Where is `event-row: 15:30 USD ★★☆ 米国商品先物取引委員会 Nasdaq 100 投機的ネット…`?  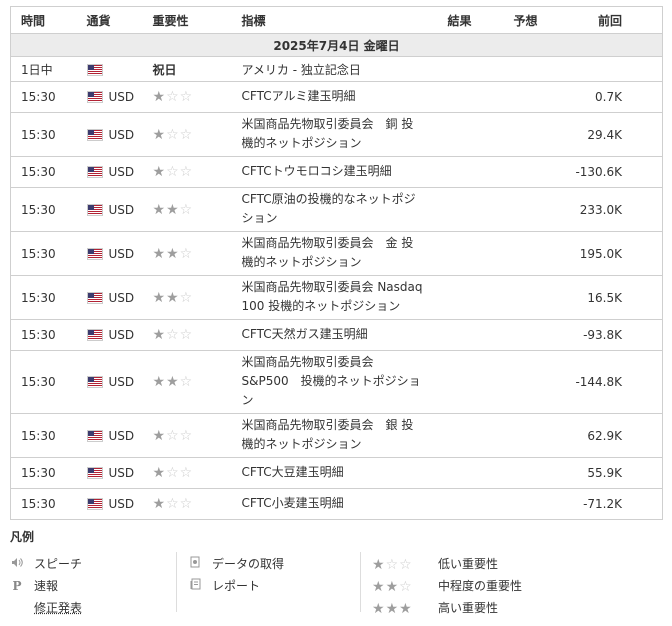 event-row: 15:30 USD ★★☆ 米国商品先物取引委員会 Nasdaq 100 投機的ネット… is located at coordinates (336, 297).